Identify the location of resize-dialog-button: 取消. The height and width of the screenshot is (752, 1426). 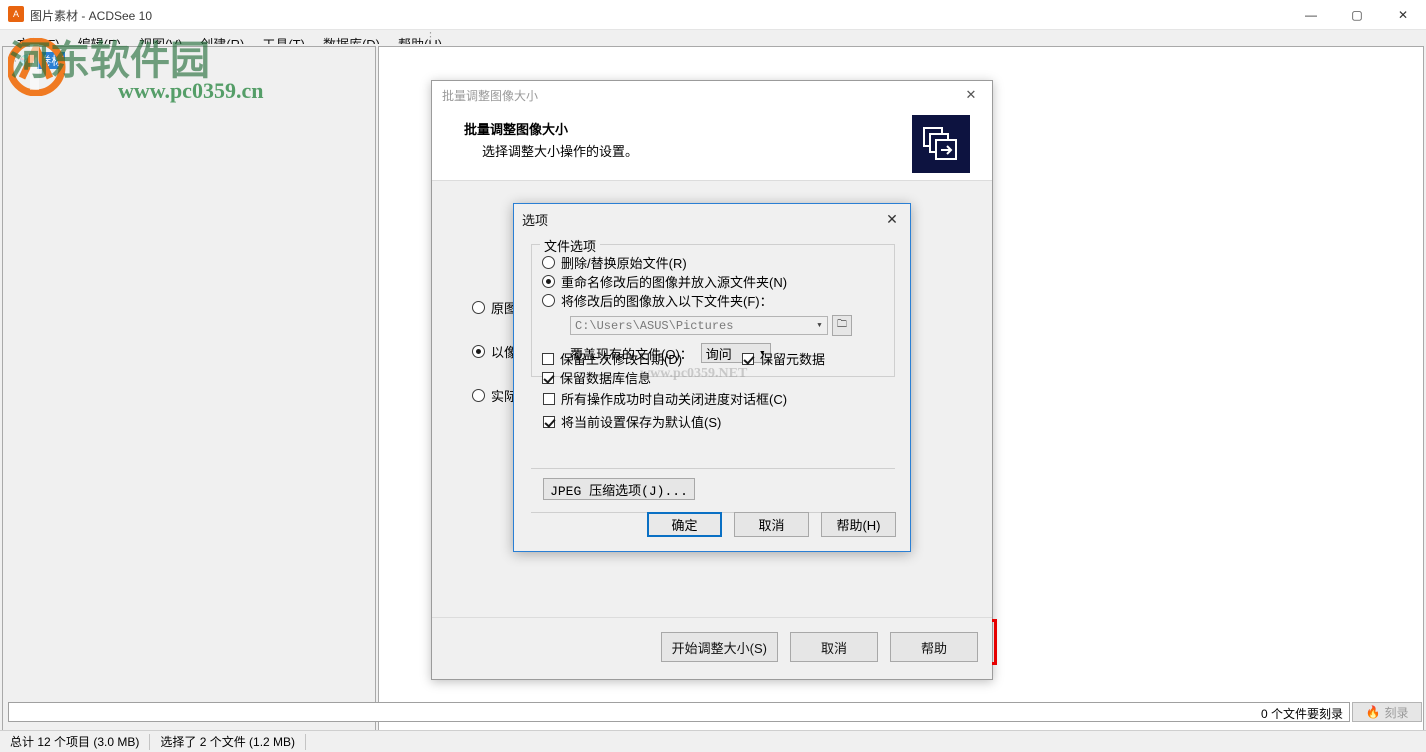
(834, 647).